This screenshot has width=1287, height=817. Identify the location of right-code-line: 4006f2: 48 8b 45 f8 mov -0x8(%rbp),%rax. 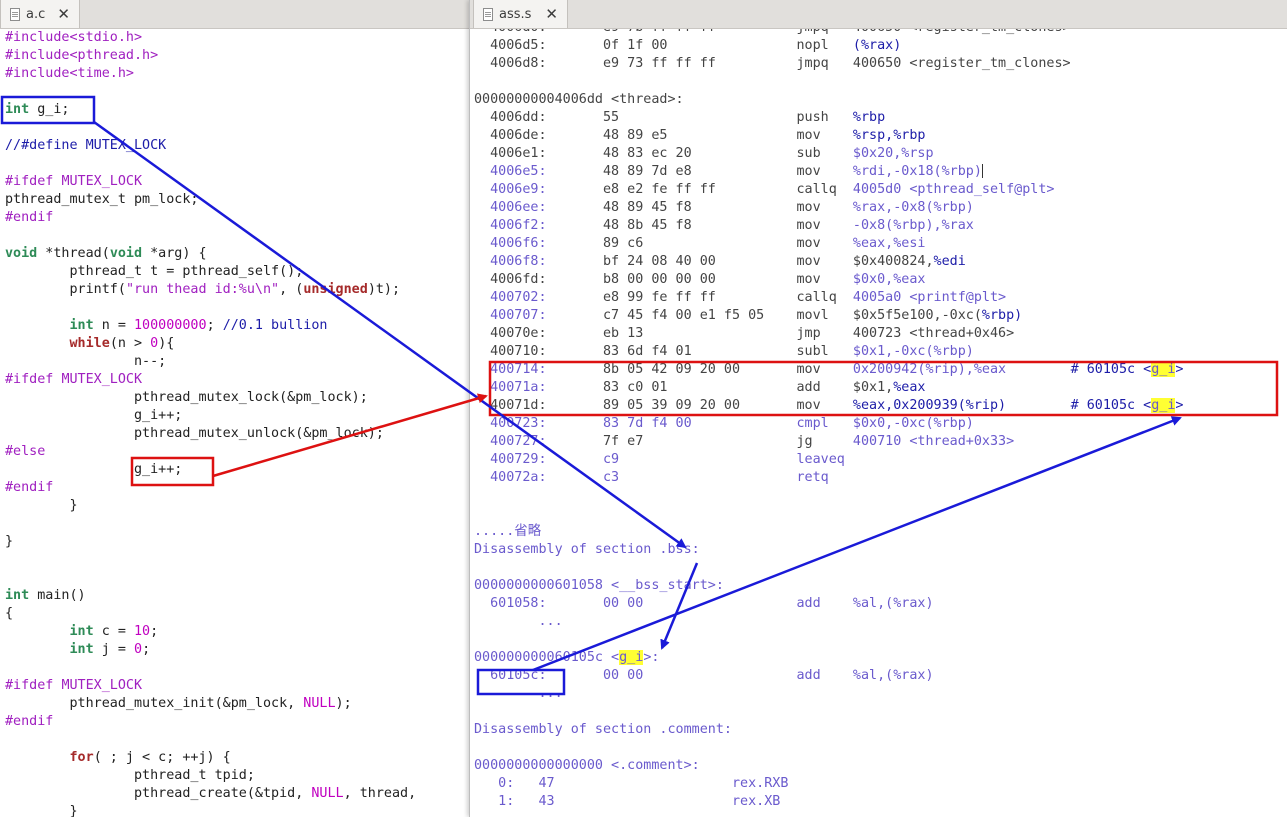
(880, 226).